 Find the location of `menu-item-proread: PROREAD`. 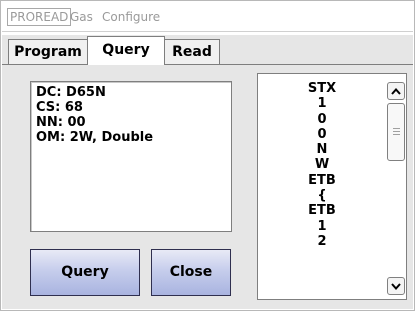

menu-item-proread: PROREAD is located at coordinates (39, 17).